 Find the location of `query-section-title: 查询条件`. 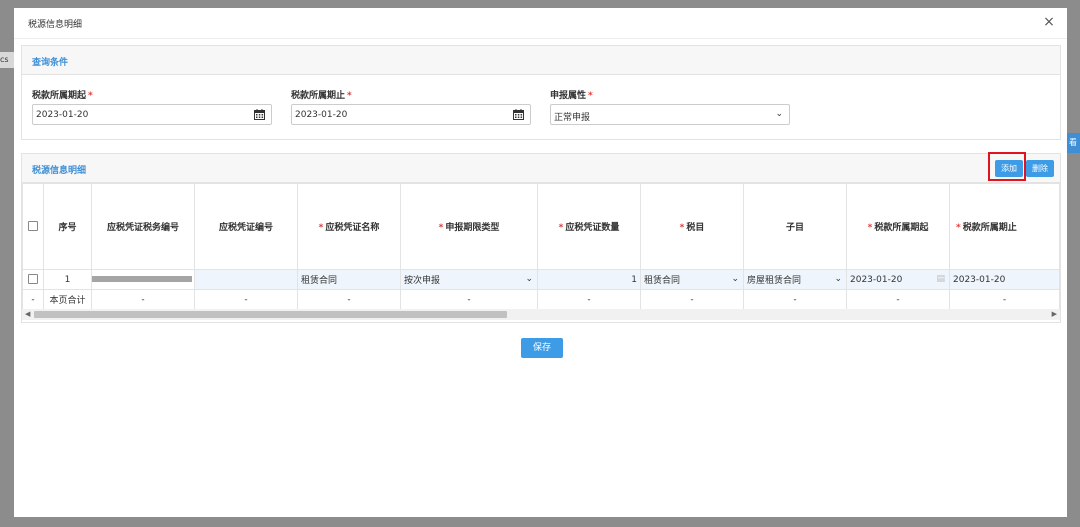

query-section-title: 查询条件 is located at coordinates (50, 63).